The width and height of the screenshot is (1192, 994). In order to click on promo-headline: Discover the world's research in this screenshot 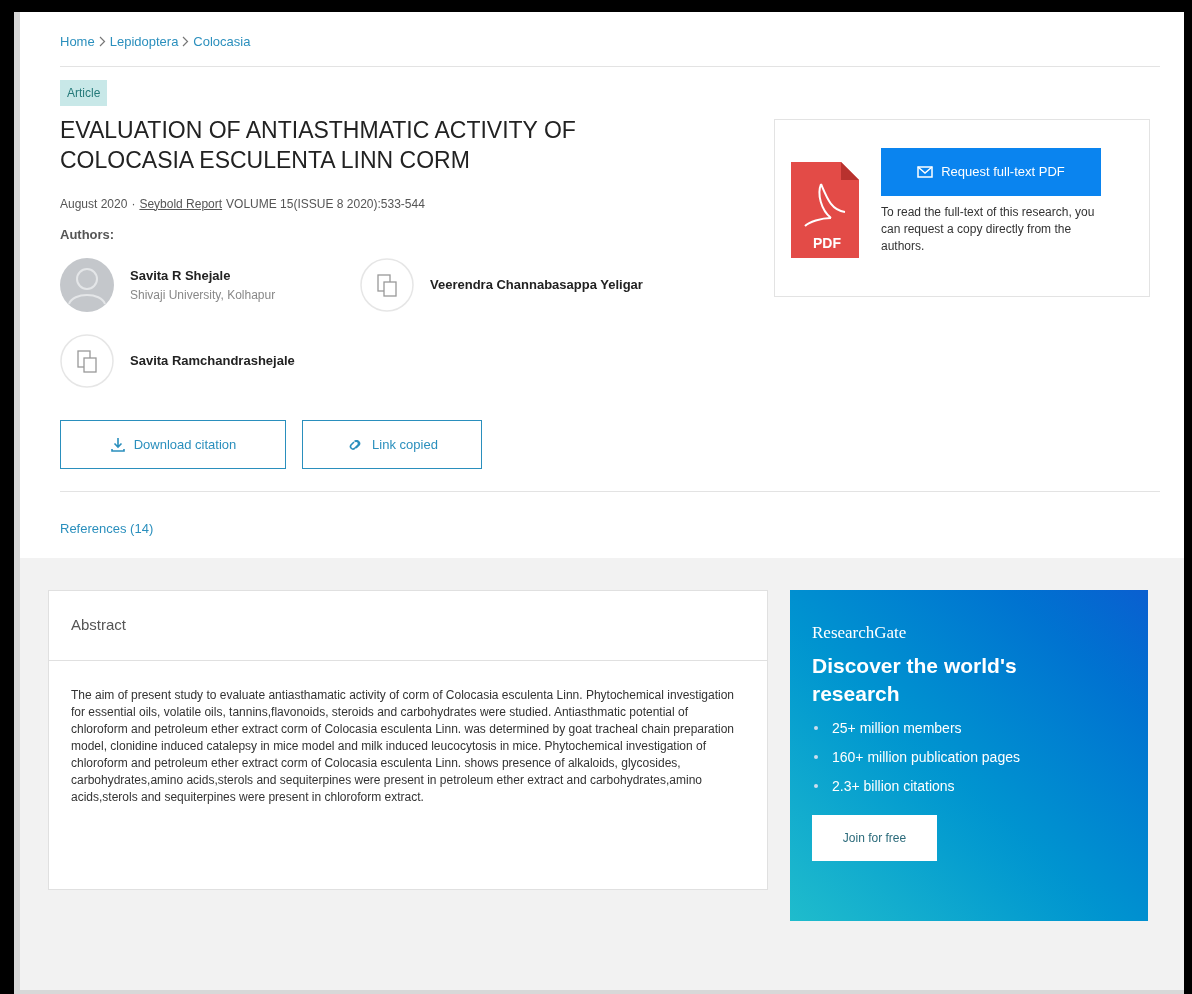, I will do `click(915, 679)`.